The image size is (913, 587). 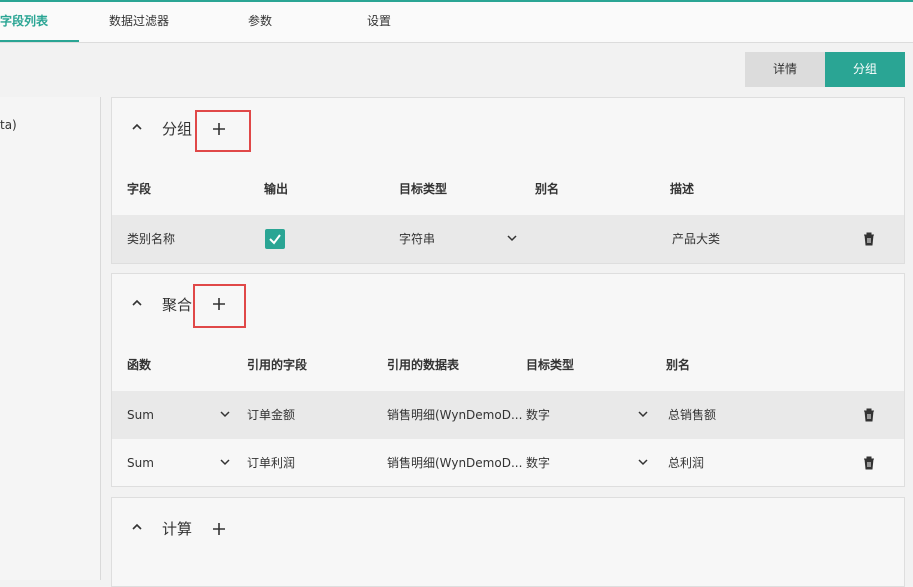 What do you see at coordinates (423, 365) in the screenshot?
I see `column-header: 引用的数据表` at bounding box center [423, 365].